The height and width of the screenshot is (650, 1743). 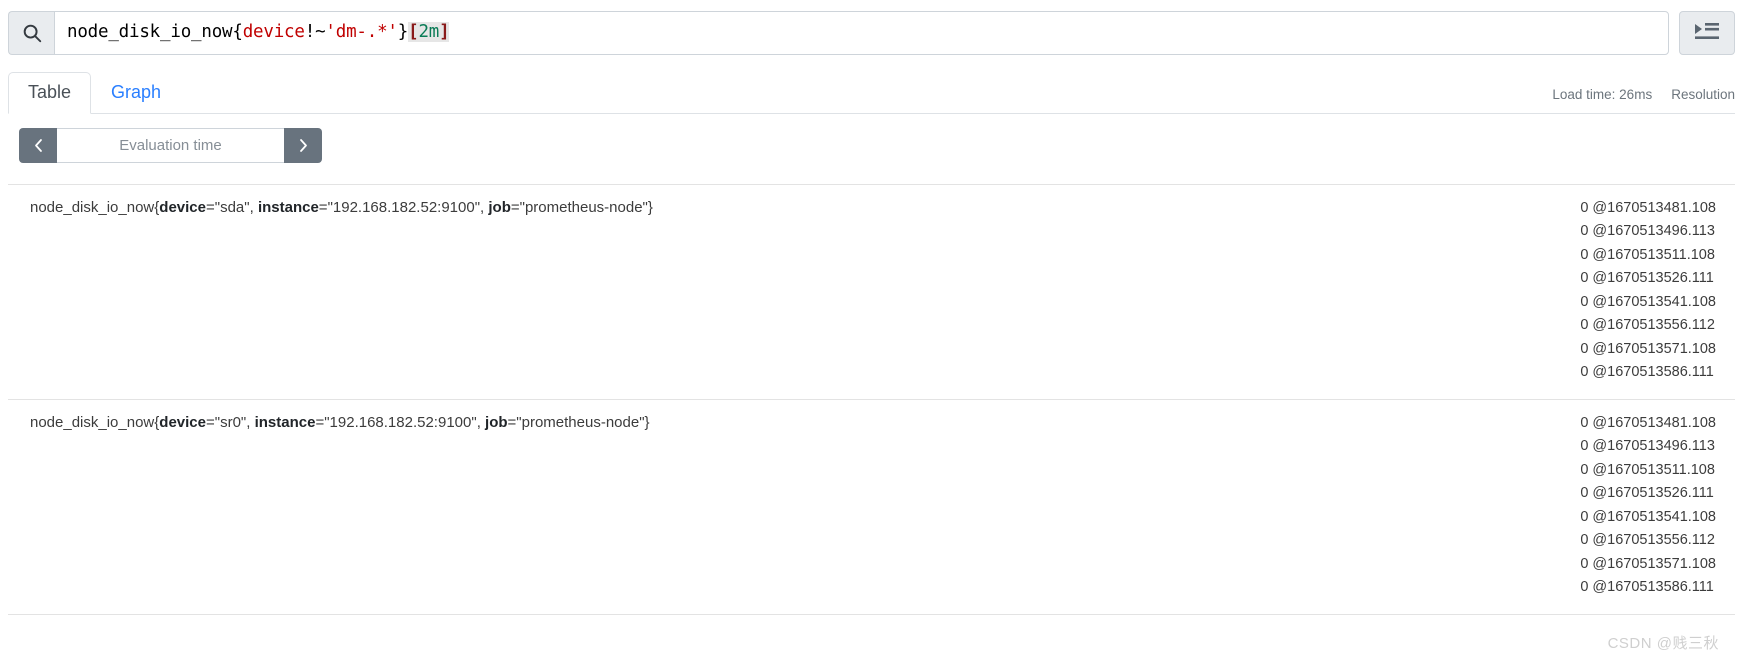 I want to click on chevron-left-icon, so click(x=38, y=145).